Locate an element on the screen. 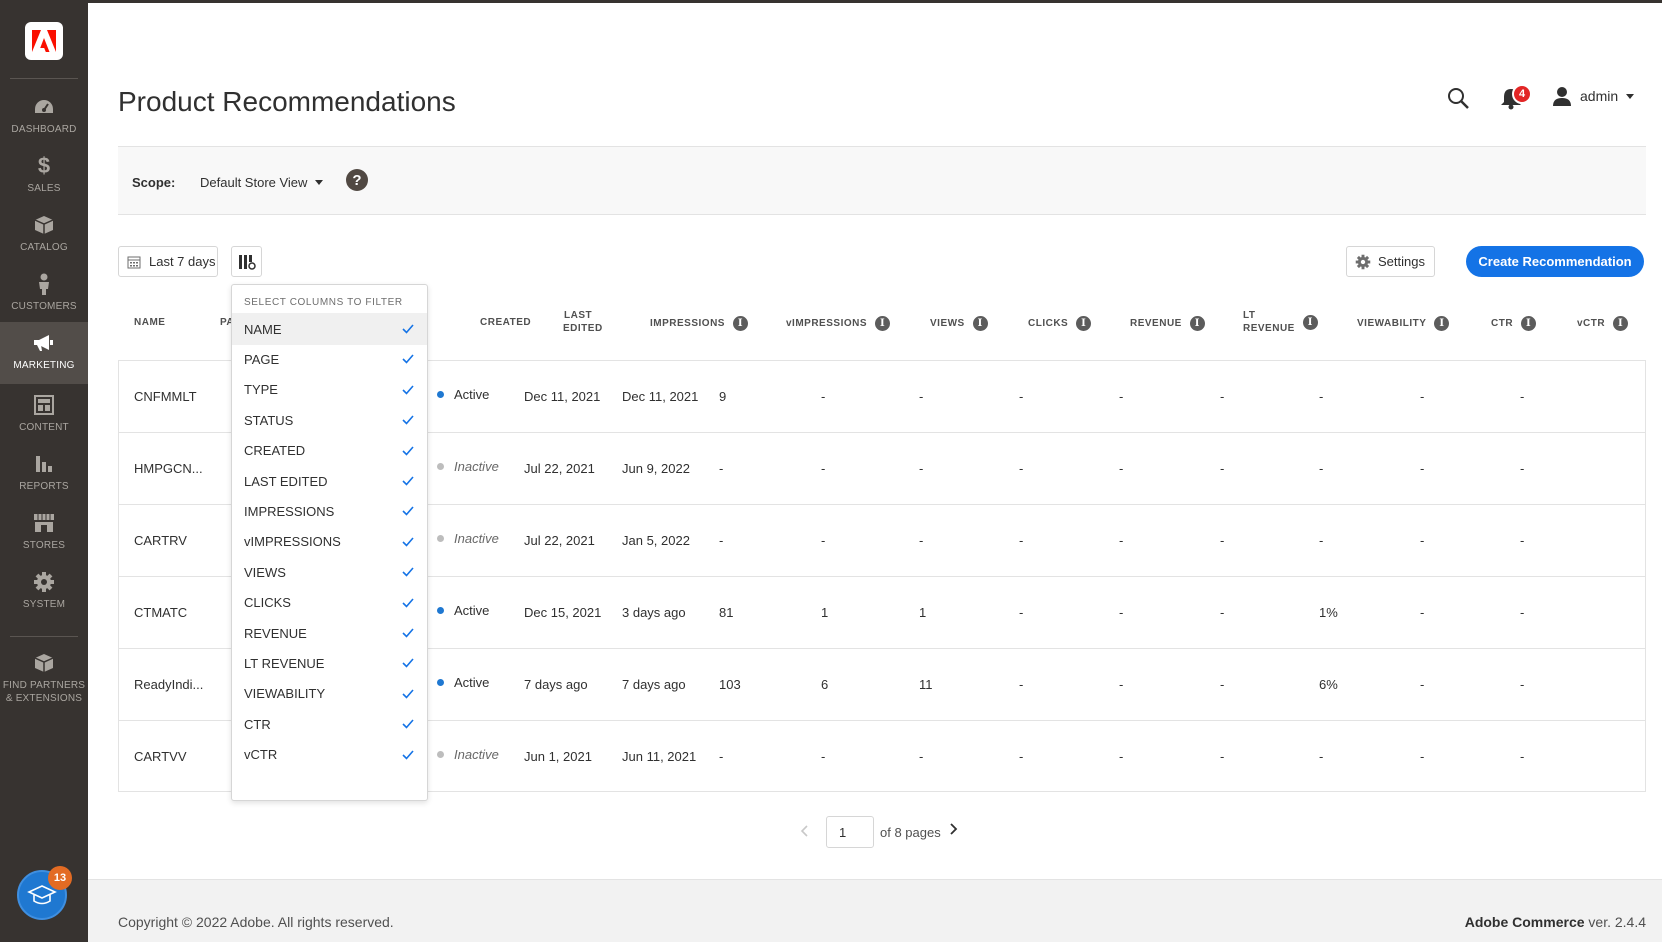  cell-name: CARTVV is located at coordinates (160, 756).